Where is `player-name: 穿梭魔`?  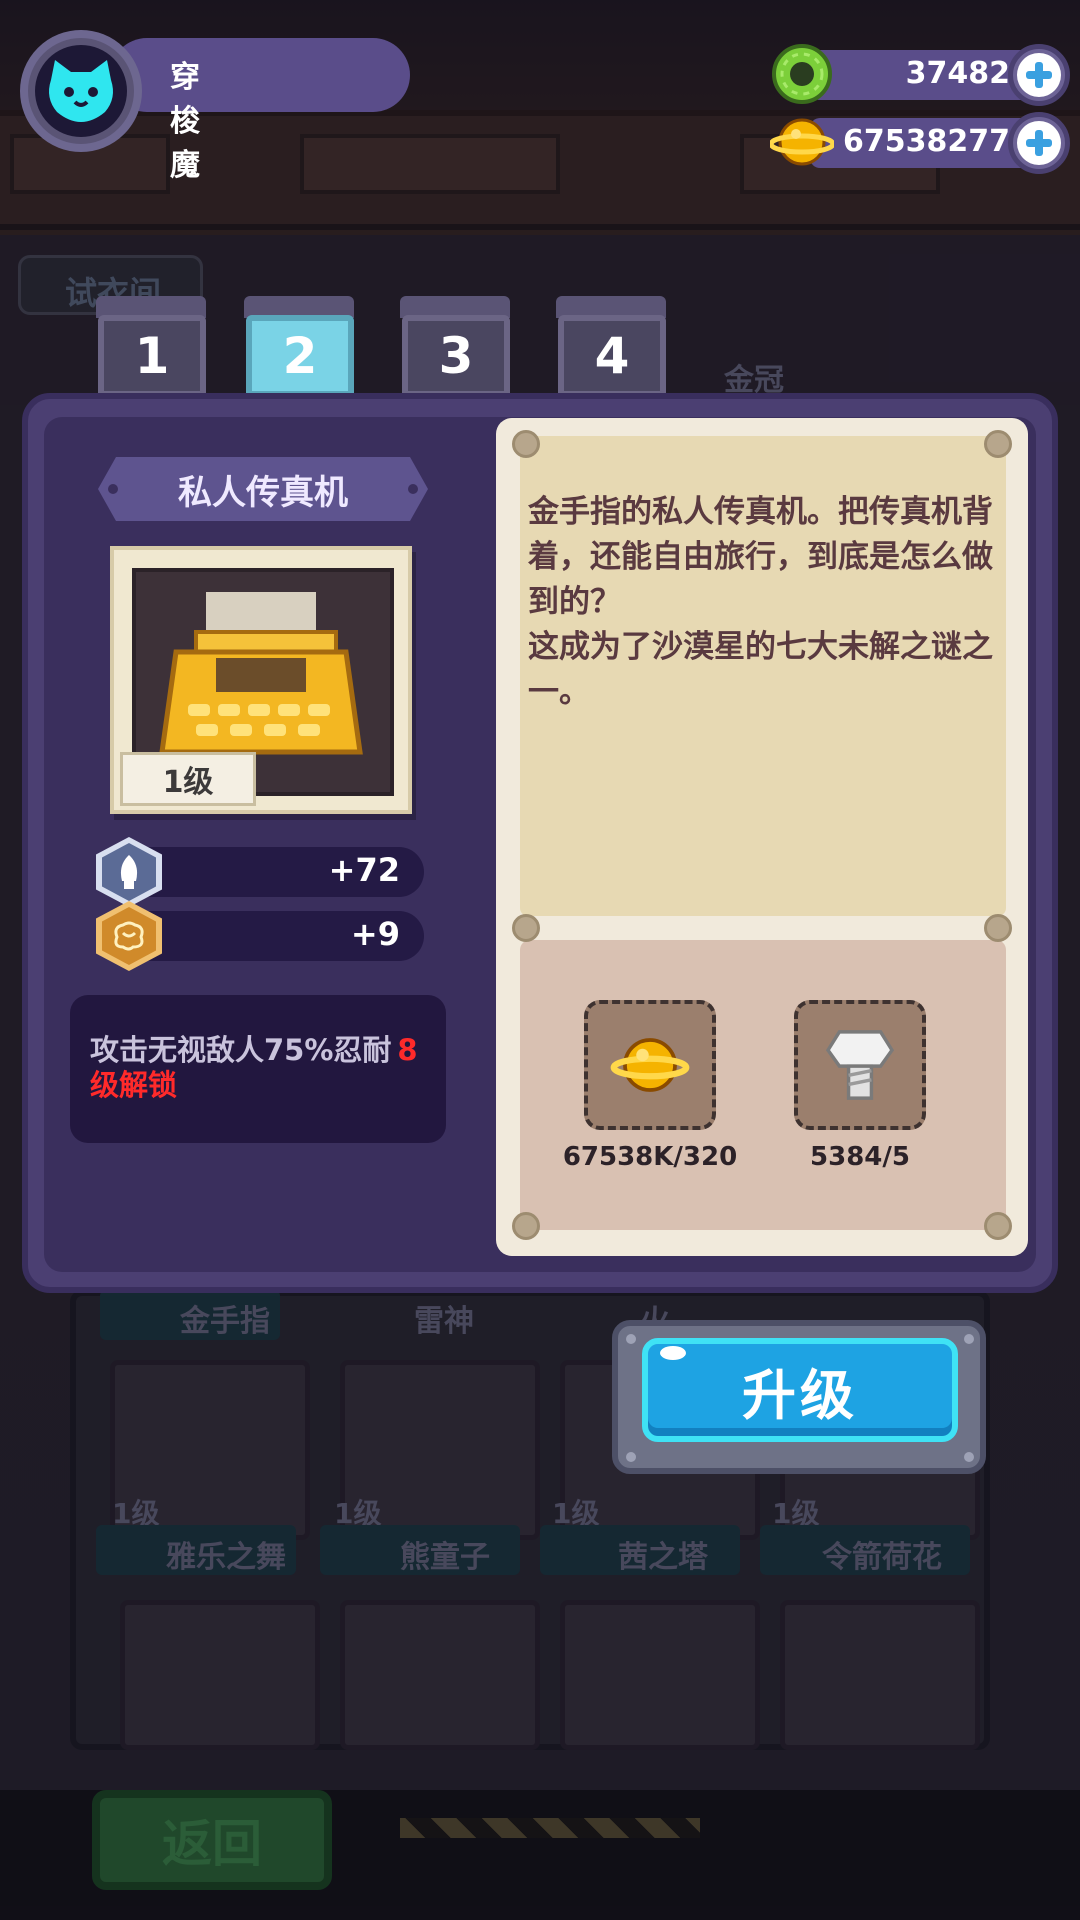
player-name: 穿梭魔 is located at coordinates (185, 121).